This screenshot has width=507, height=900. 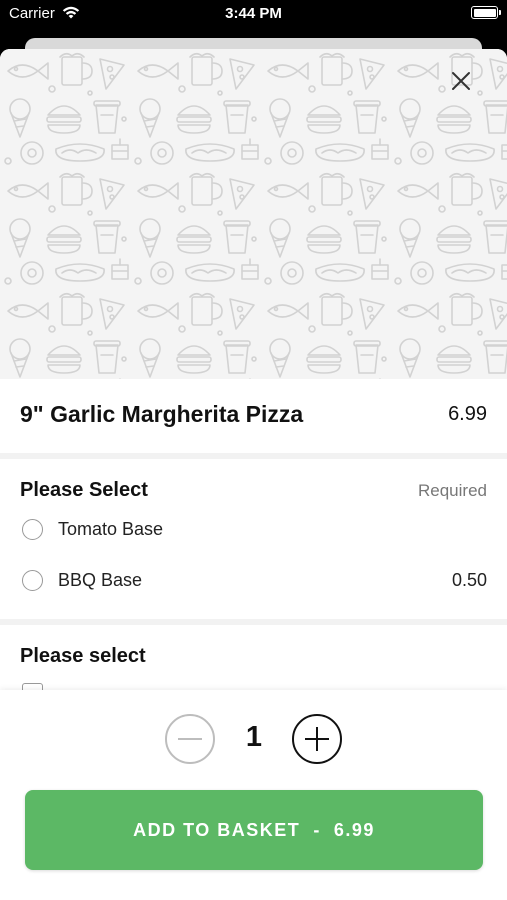 I want to click on close-button, so click(x=461, y=81).